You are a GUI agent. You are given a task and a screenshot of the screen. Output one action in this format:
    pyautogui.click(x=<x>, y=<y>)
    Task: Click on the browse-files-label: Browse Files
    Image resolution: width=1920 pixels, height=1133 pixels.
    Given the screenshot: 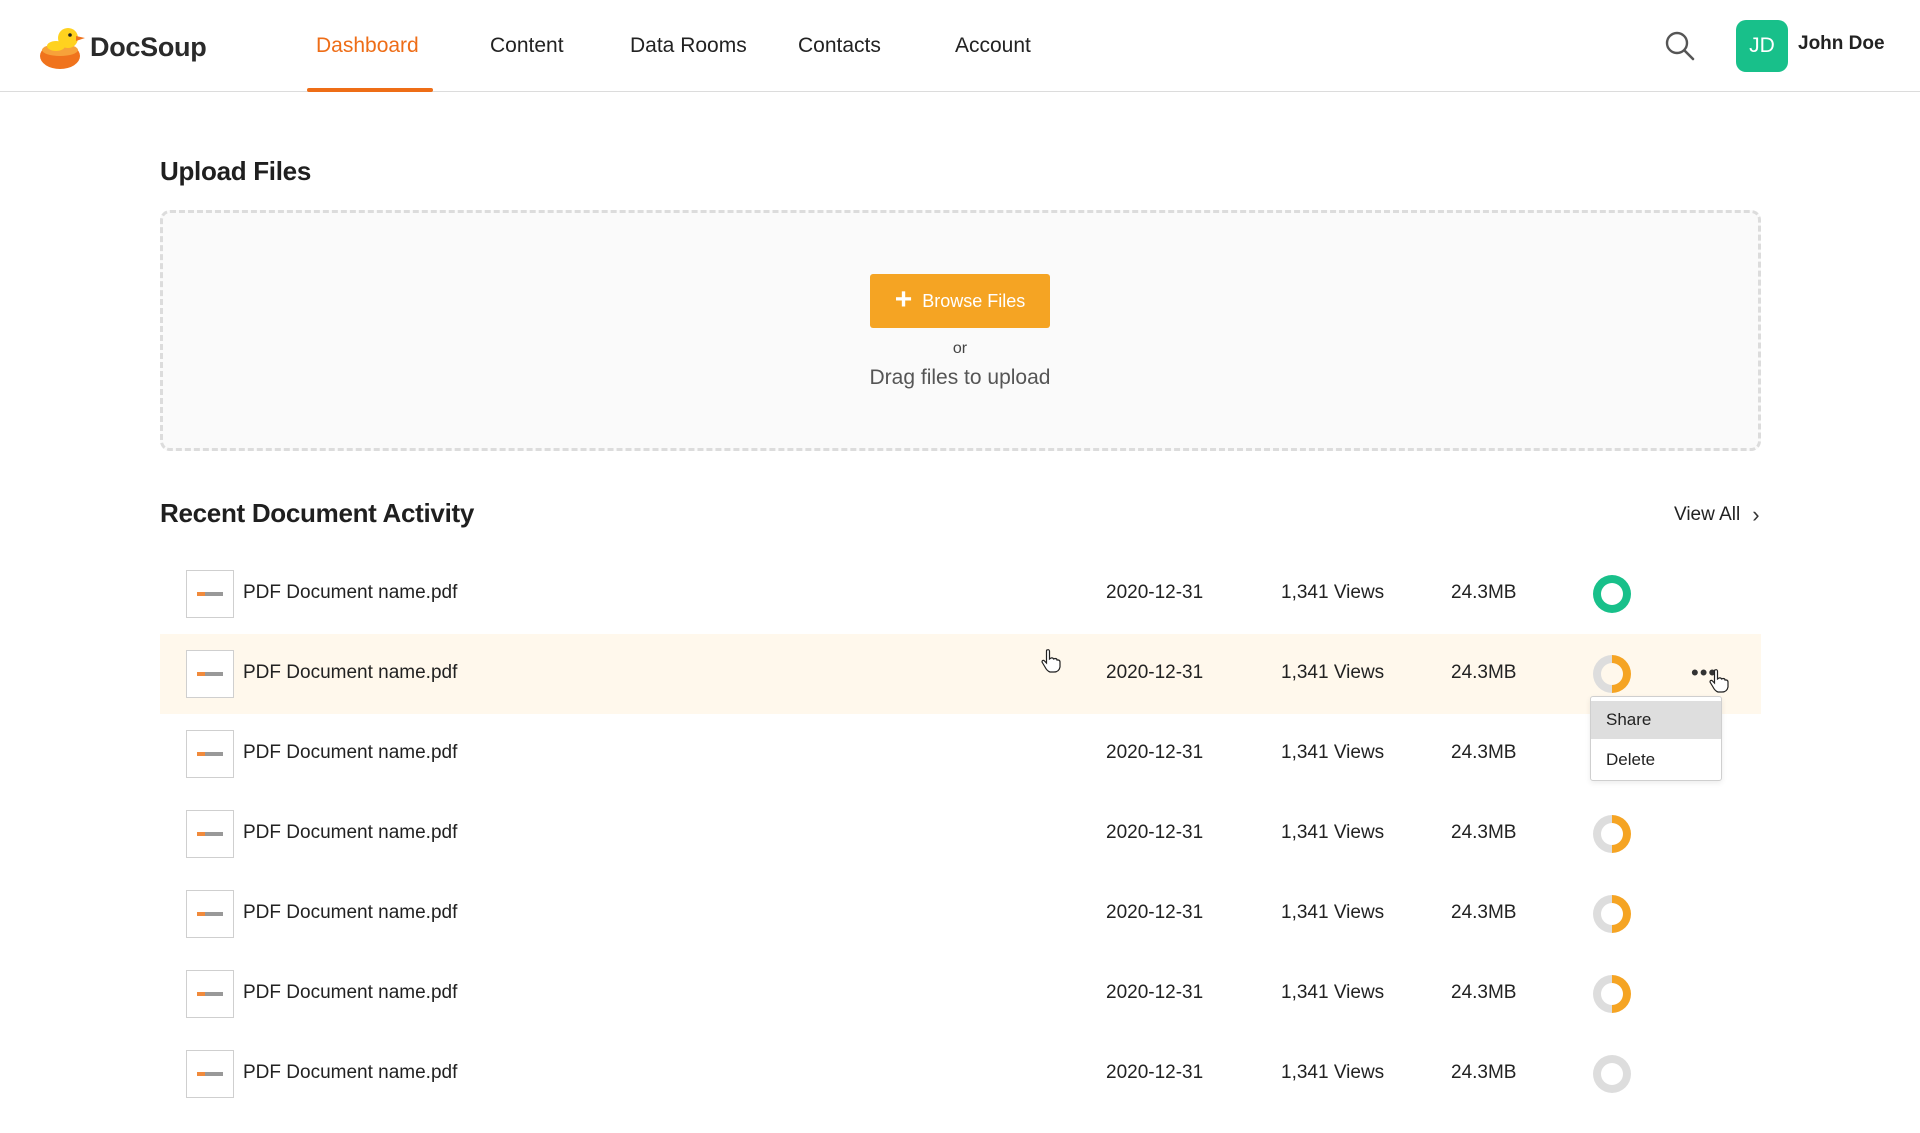 What is the action you would take?
    pyautogui.click(x=974, y=300)
    